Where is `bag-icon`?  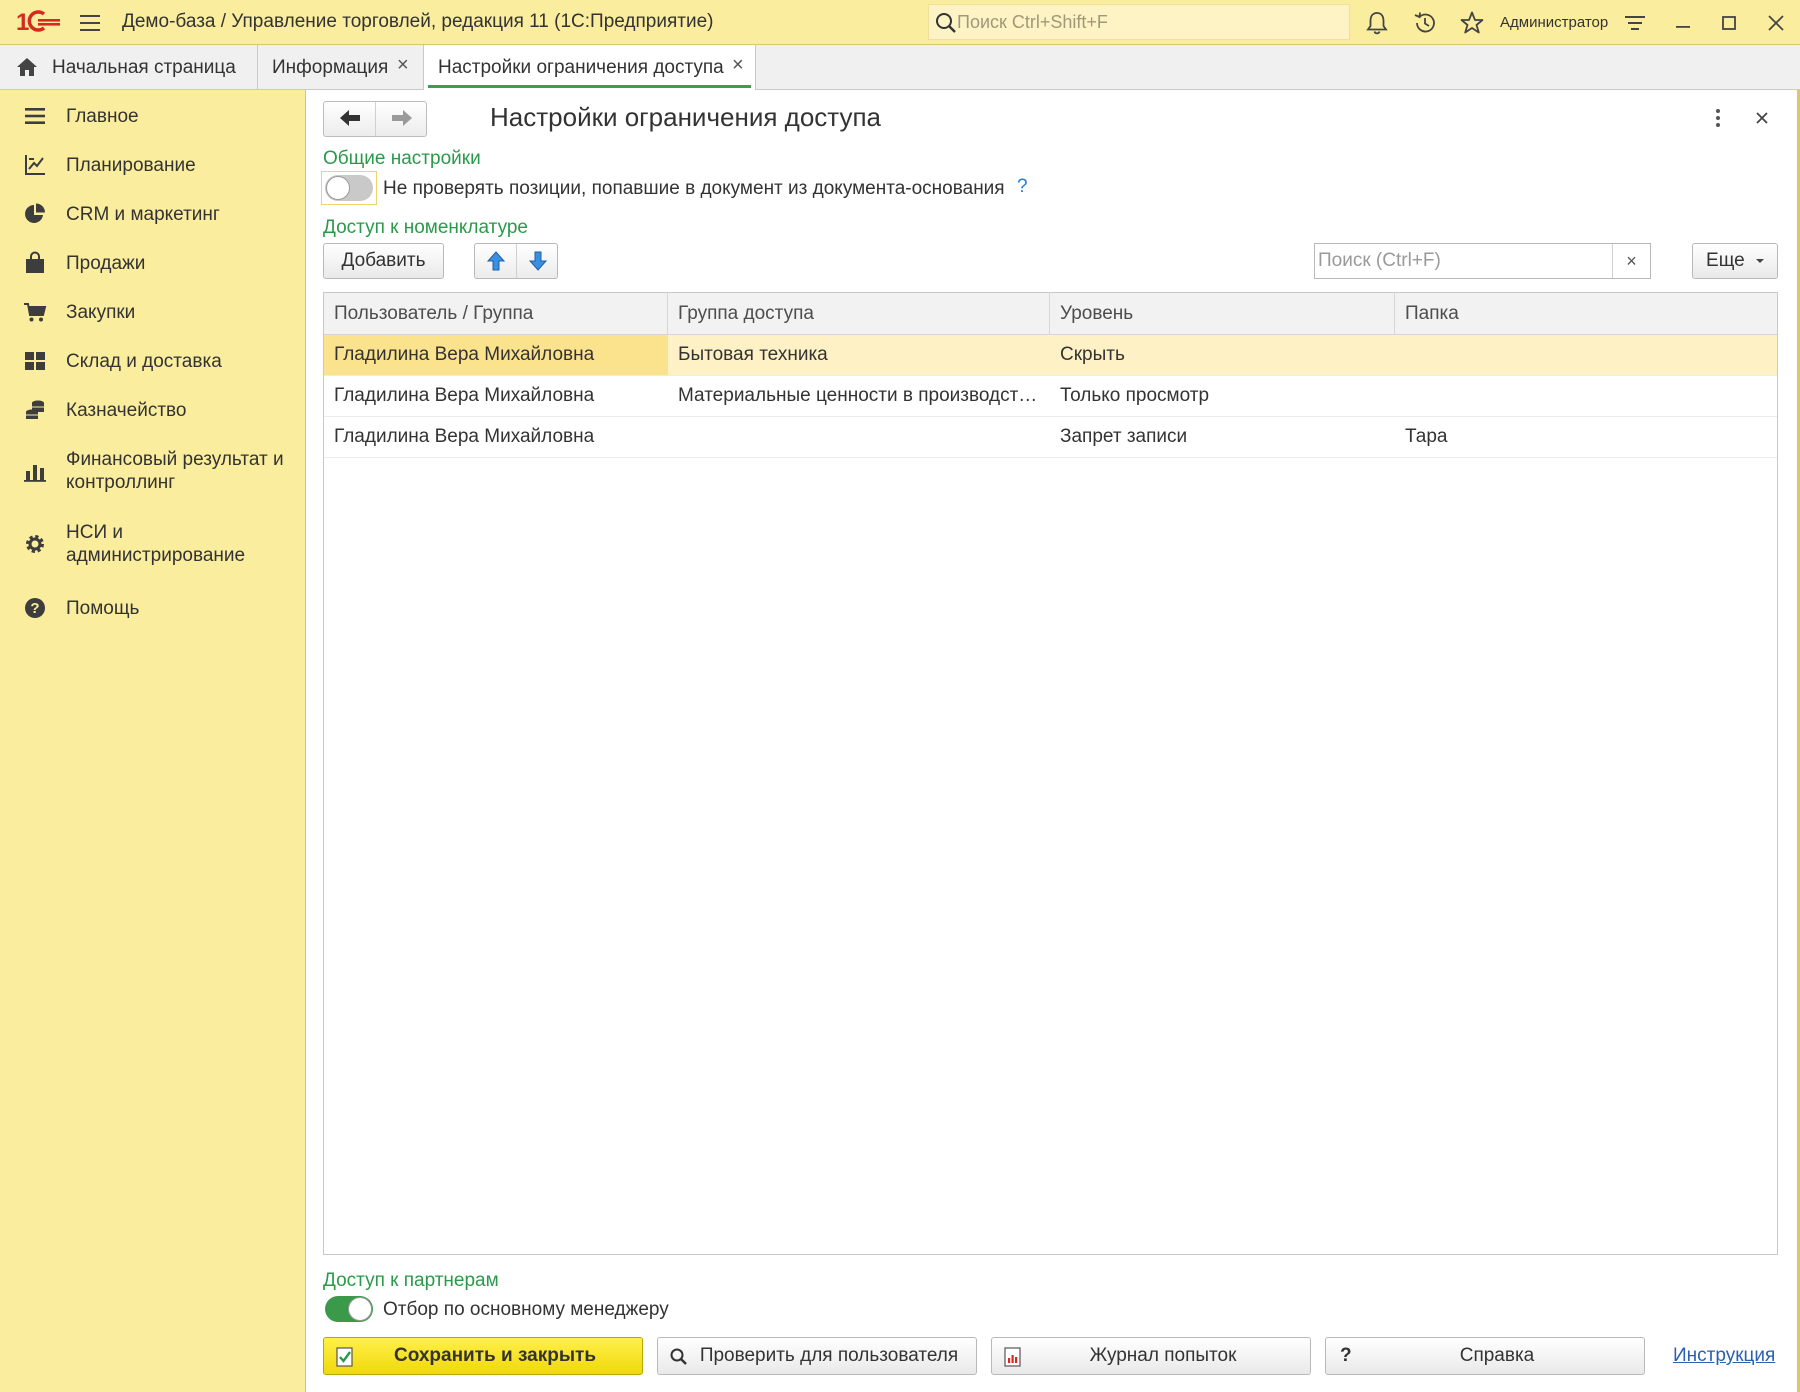 bag-icon is located at coordinates (35, 262).